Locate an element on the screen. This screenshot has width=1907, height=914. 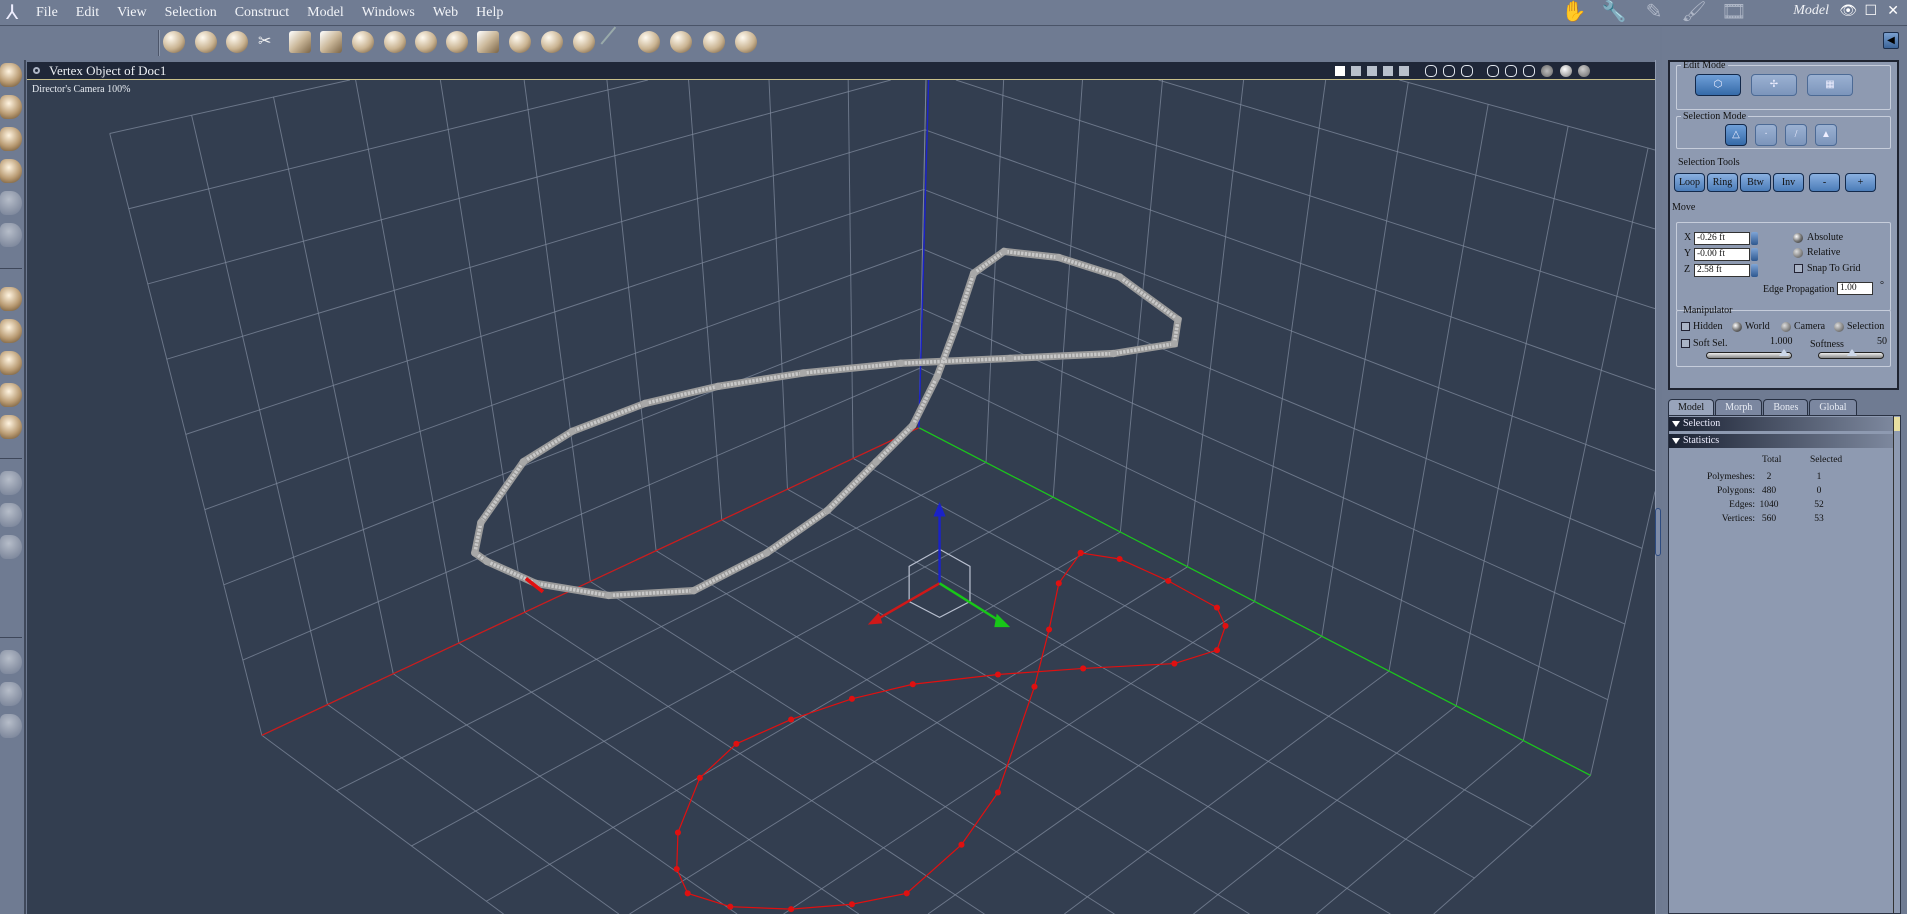
top-cube-icon is located at coordinates (1467, 71).